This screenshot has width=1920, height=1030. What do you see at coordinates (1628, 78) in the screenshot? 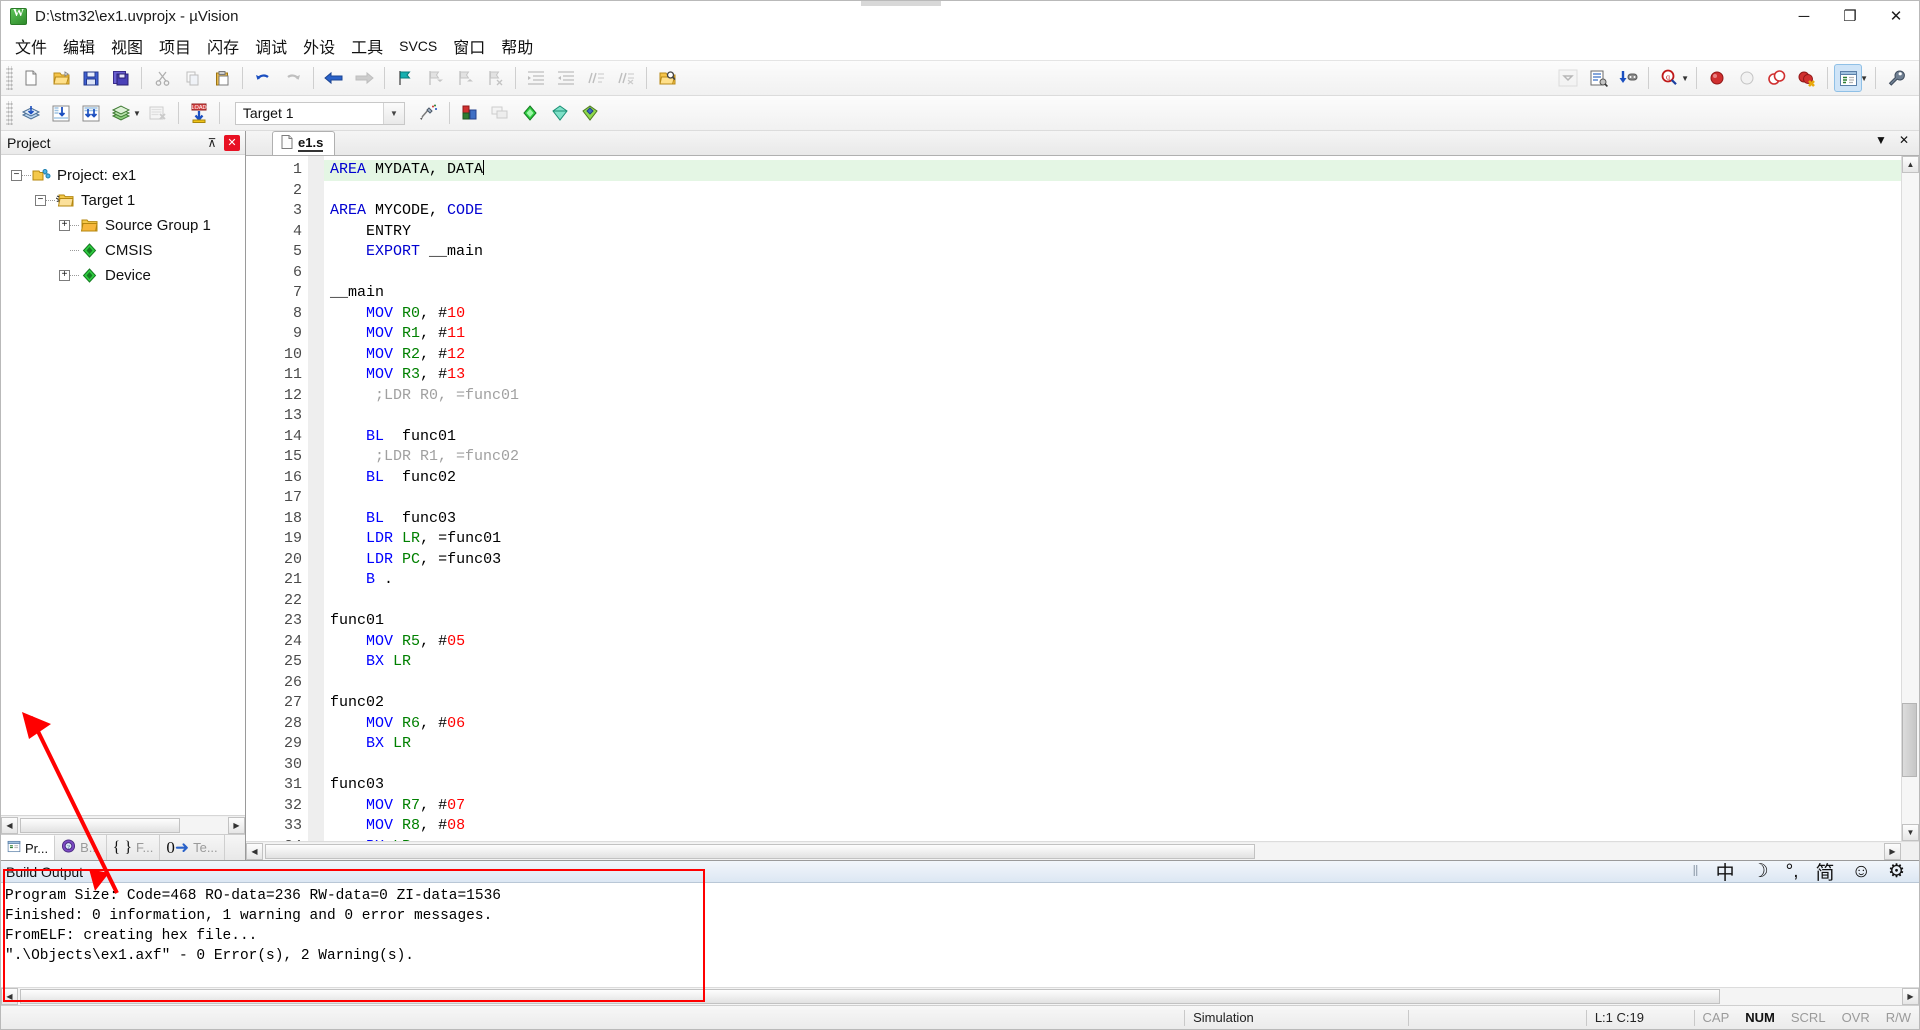
I see `debug-settings-icon` at bounding box center [1628, 78].